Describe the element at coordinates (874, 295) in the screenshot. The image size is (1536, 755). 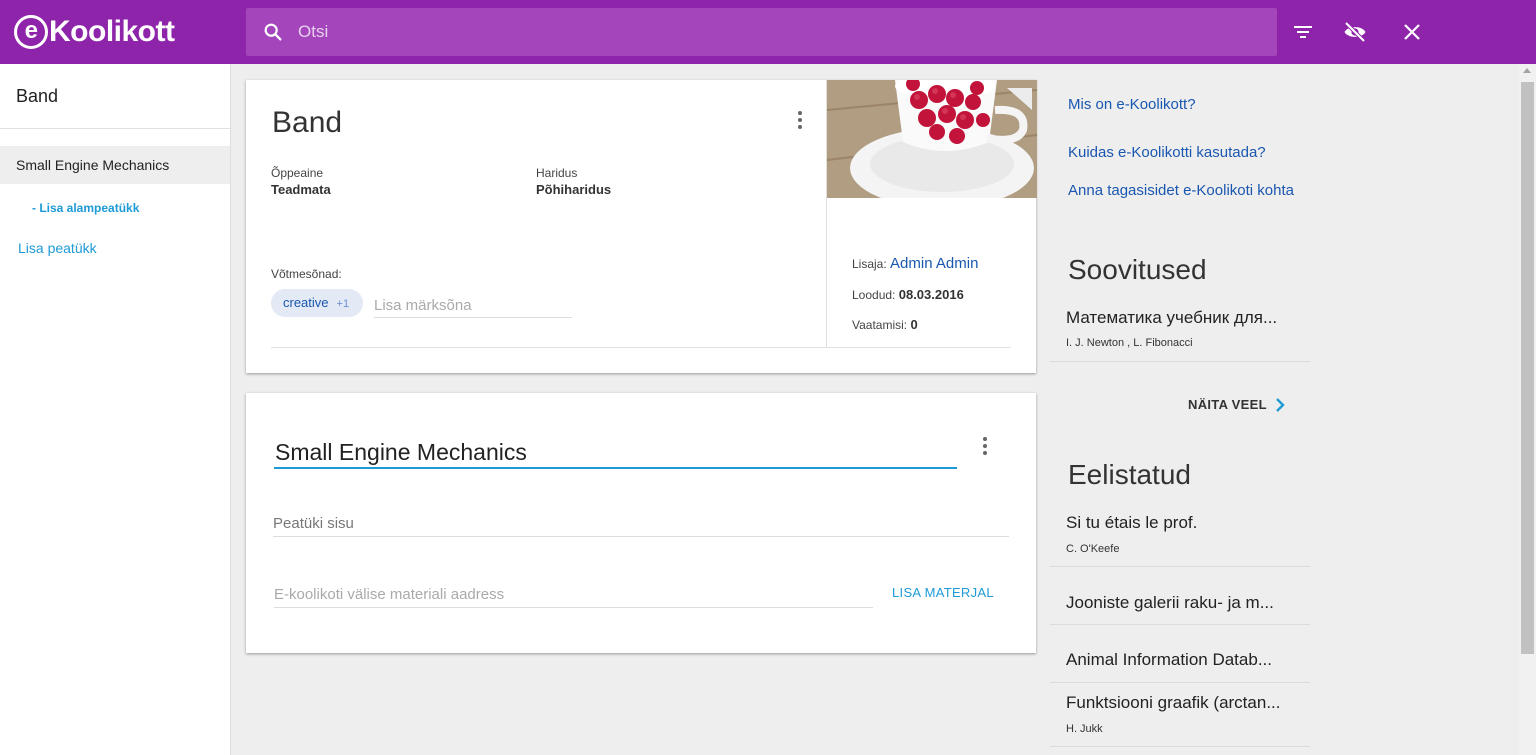
I see `created-label: Loodud:` at that location.